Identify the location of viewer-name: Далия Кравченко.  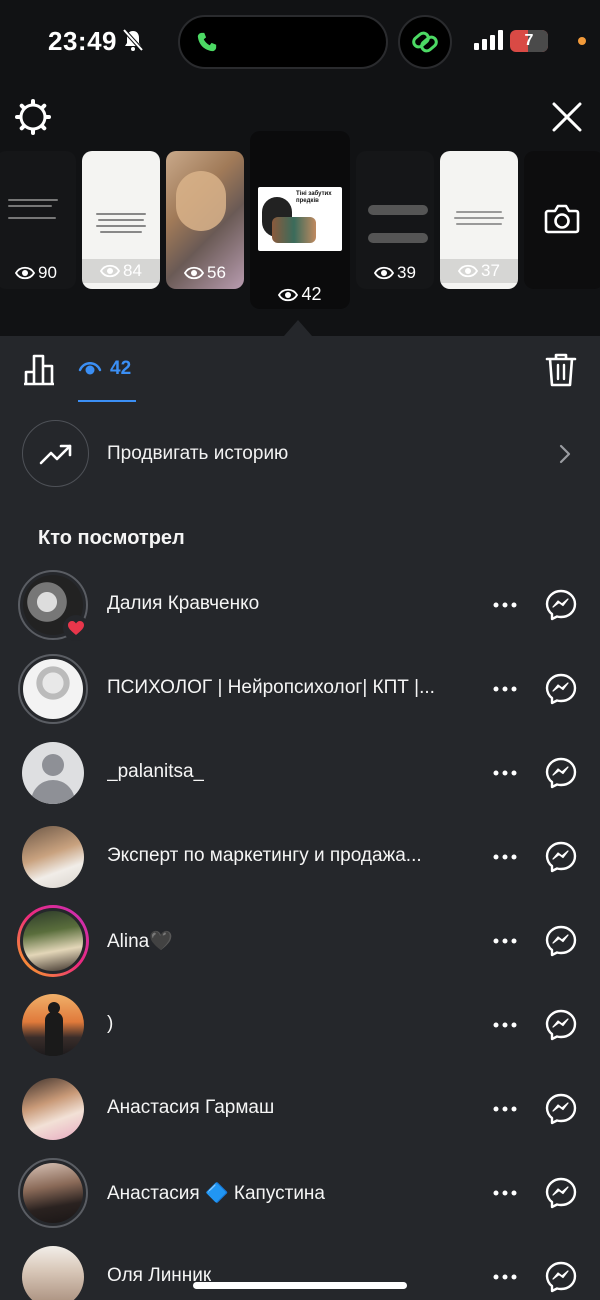
(183, 604).